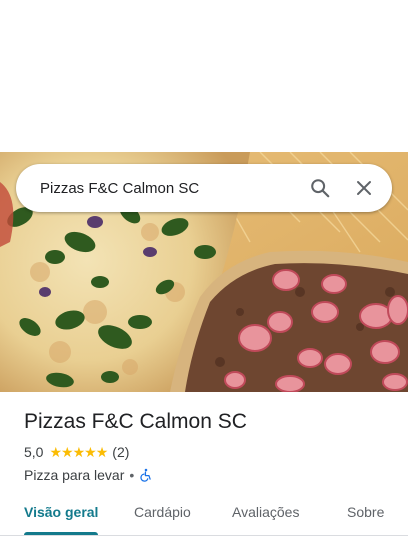 The width and height of the screenshot is (408, 544). What do you see at coordinates (61, 533) in the screenshot?
I see `active-tab-indicator` at bounding box center [61, 533].